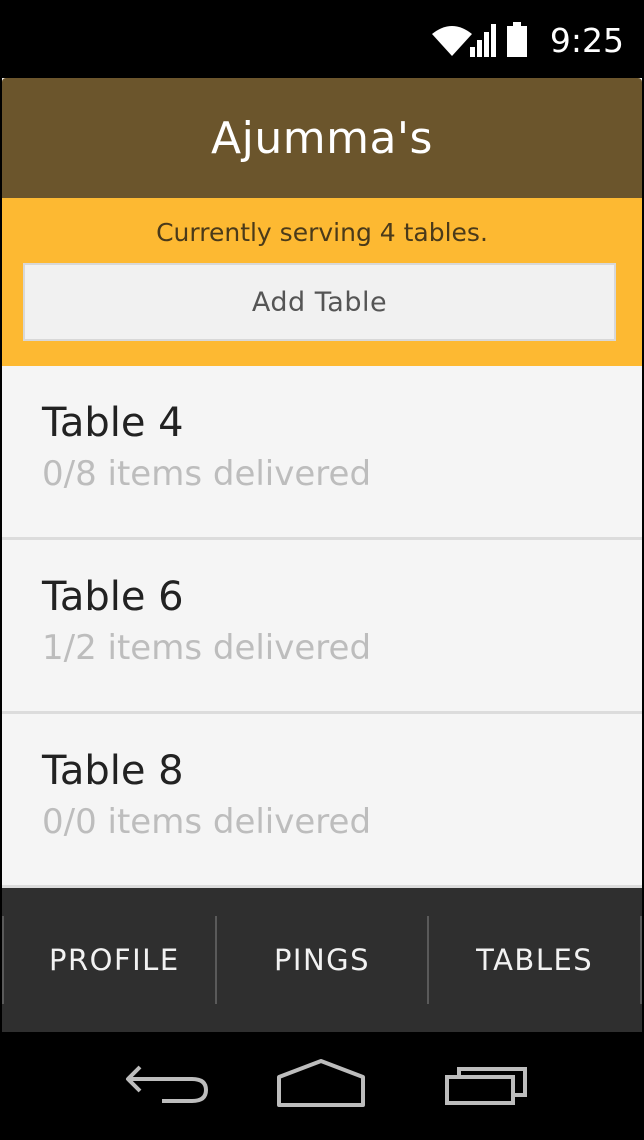 This screenshot has width=644, height=1140. What do you see at coordinates (207, 474) in the screenshot?
I see `table-delivery-status: 0/8 items delivered` at bounding box center [207, 474].